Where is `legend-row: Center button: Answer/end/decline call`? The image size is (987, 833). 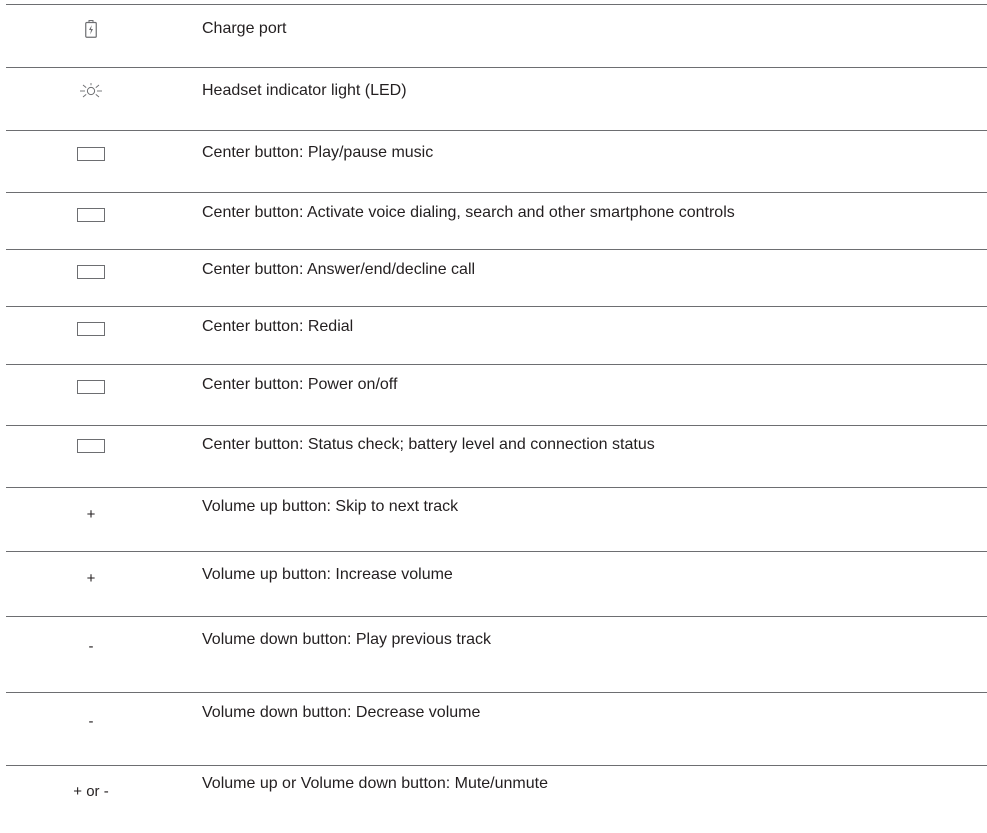
legend-row: Center button: Answer/end/decline call is located at coordinates (496, 277).